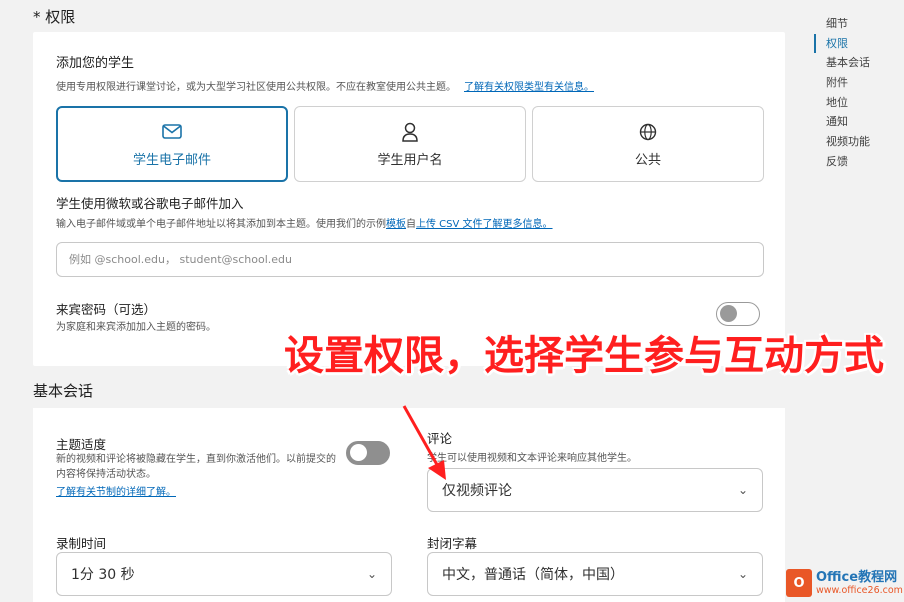  I want to click on option-student-email: 学生电子邮件, so click(172, 144).